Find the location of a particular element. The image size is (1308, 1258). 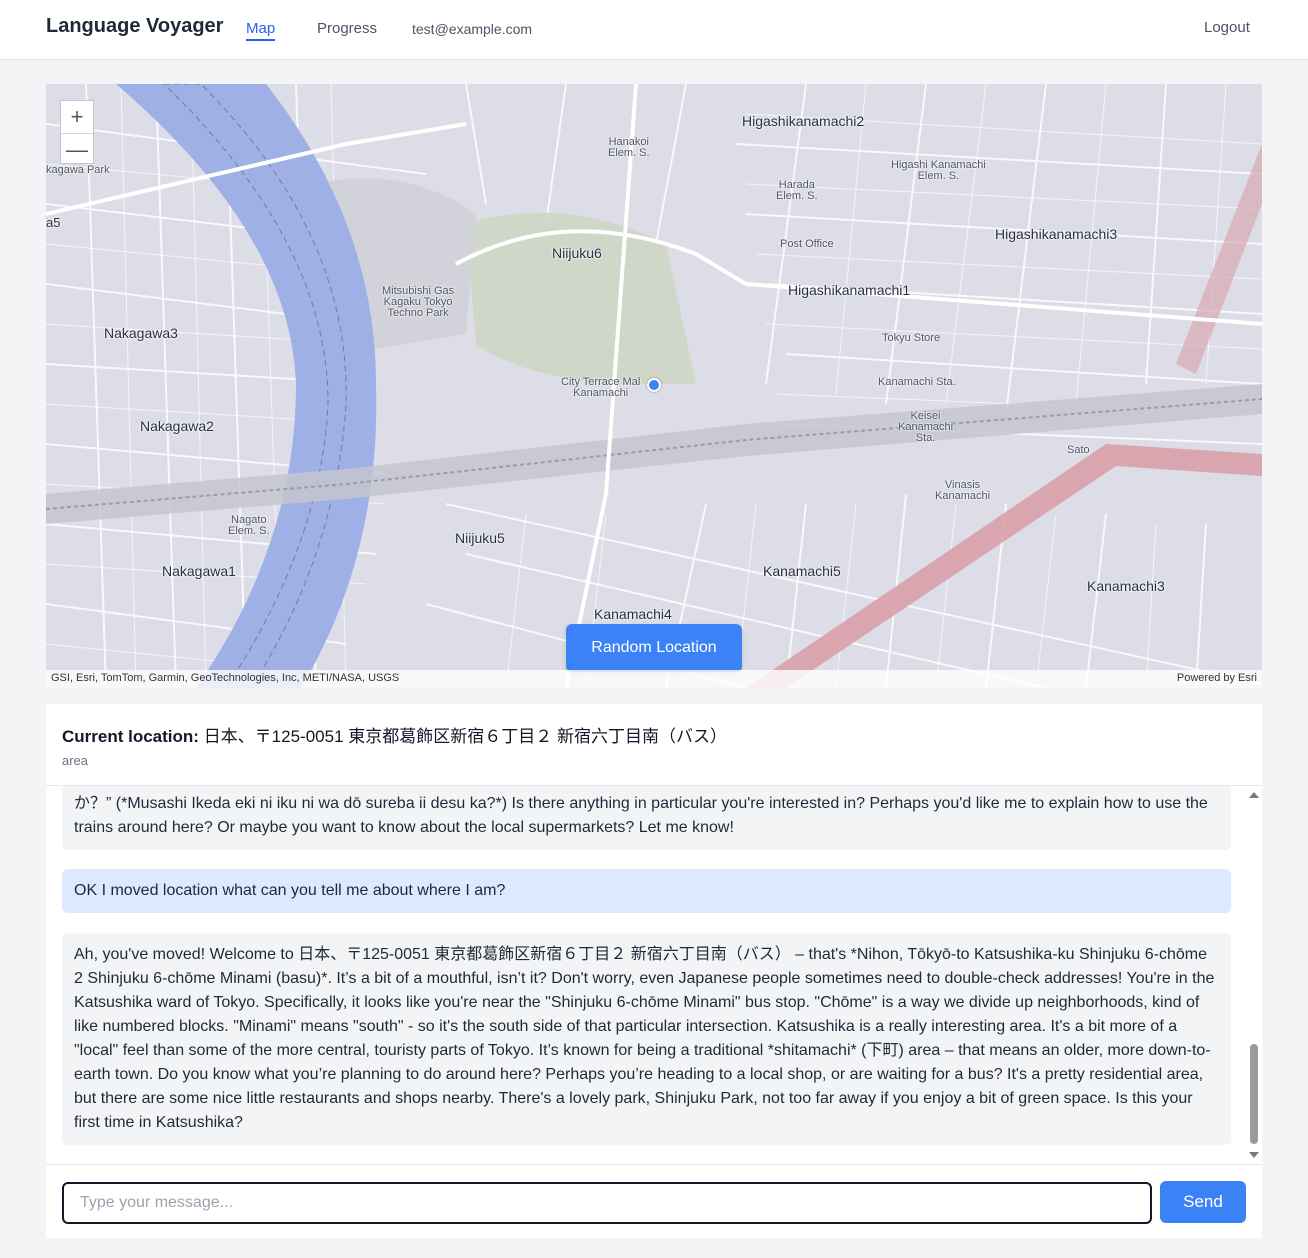

map-label-nagato-school: Nagato Elem. S. is located at coordinates (249, 525).